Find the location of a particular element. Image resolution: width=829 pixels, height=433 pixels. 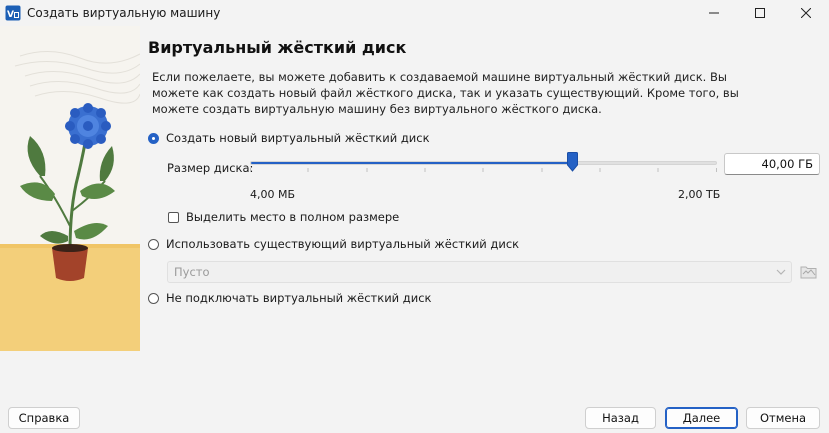

plant-illustration is located at coordinates (70, 188).